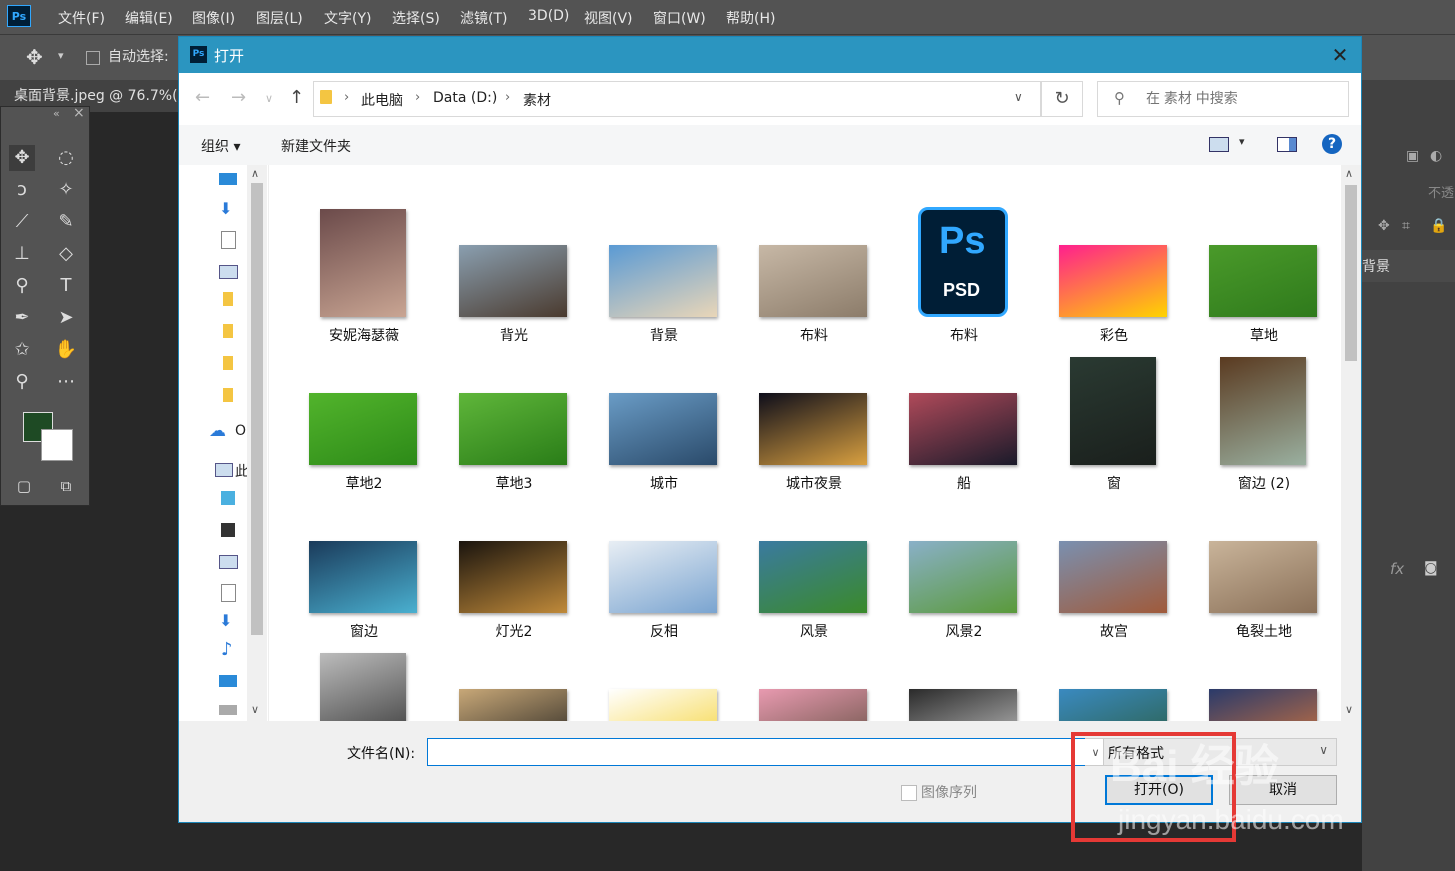 The width and height of the screenshot is (1455, 871). Describe the element at coordinates (279, 18) in the screenshot. I see `menu-item: 图层(L)` at that location.